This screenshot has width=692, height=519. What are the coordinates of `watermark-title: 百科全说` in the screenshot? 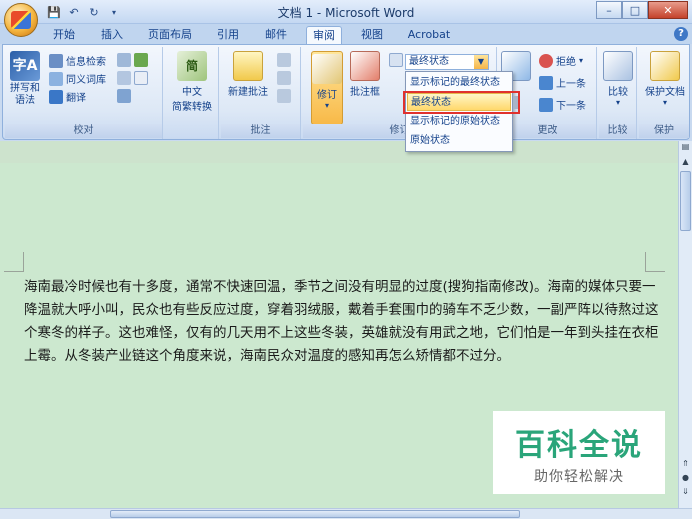 It's located at (579, 445).